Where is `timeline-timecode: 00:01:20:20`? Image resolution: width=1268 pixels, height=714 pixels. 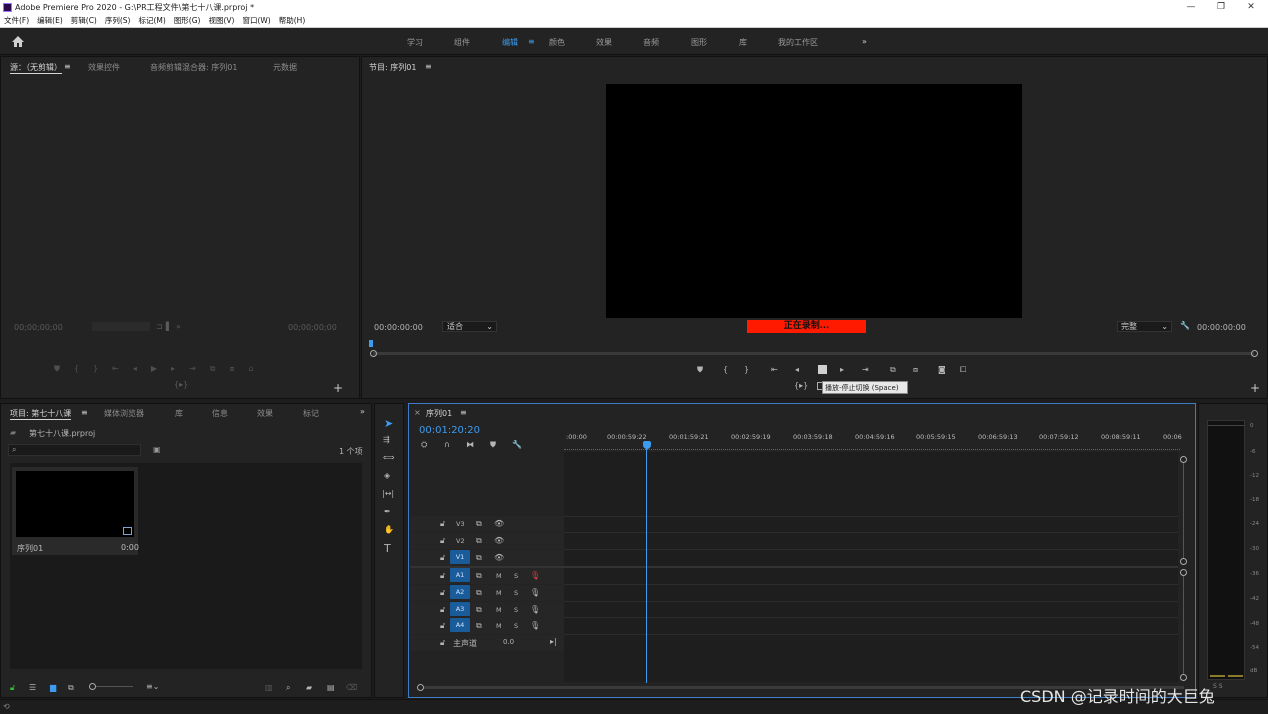 timeline-timecode: 00:01:20:20 is located at coordinates (449, 430).